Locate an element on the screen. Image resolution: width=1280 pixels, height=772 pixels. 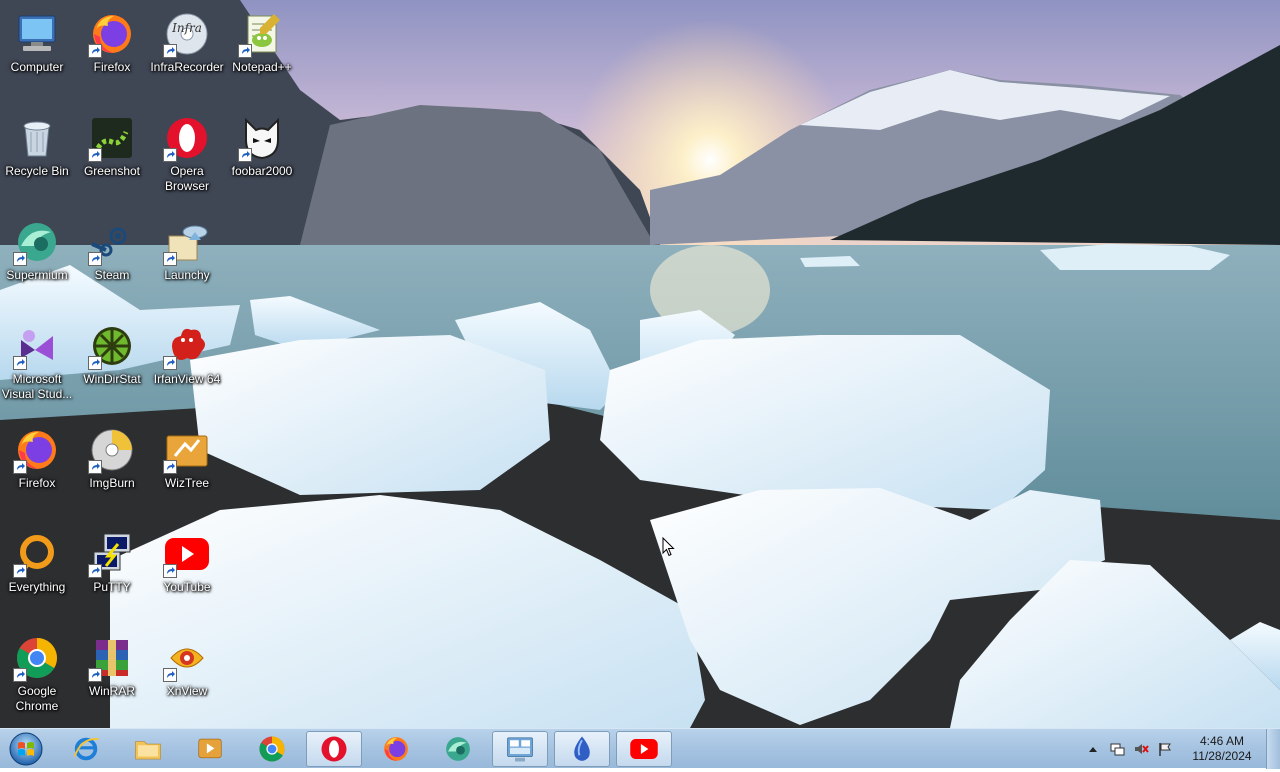
desktop-icon-xnview: XnView is located at coordinates (187, 662).